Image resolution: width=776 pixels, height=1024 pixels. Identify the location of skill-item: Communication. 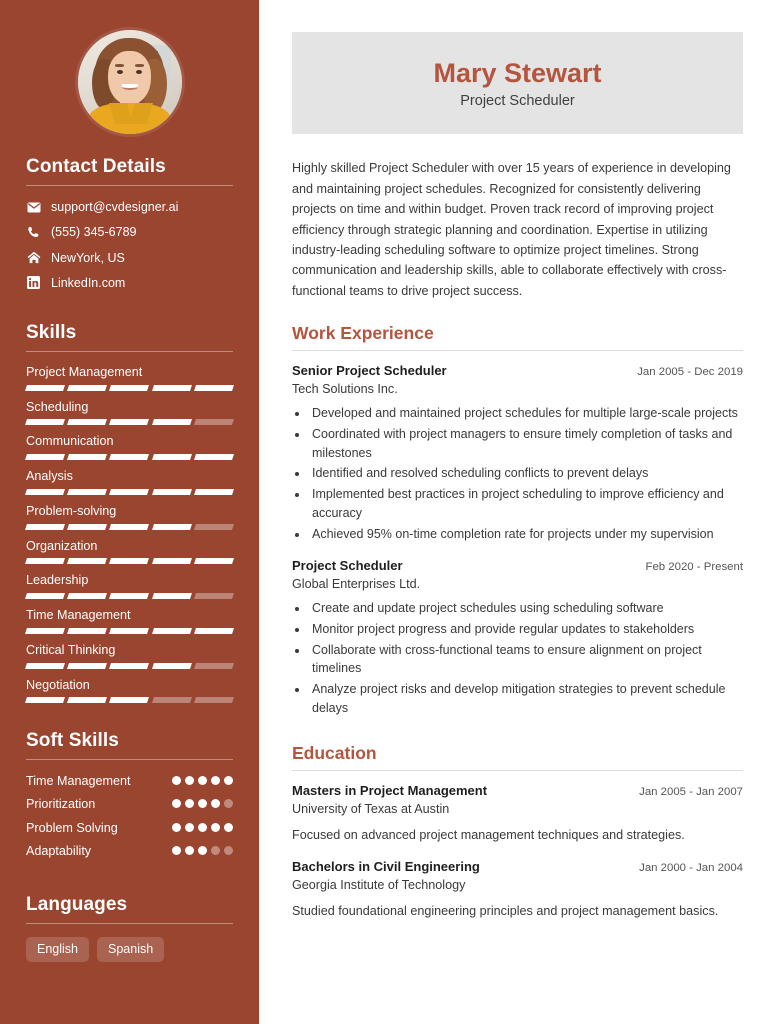
(129, 447).